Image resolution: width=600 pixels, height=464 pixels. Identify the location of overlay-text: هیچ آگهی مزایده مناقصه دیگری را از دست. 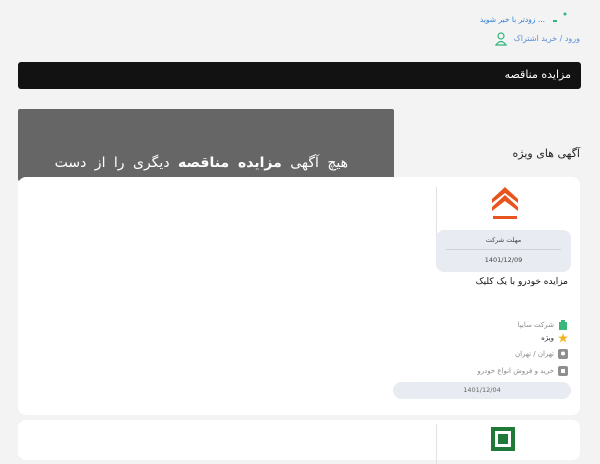
(201, 163).